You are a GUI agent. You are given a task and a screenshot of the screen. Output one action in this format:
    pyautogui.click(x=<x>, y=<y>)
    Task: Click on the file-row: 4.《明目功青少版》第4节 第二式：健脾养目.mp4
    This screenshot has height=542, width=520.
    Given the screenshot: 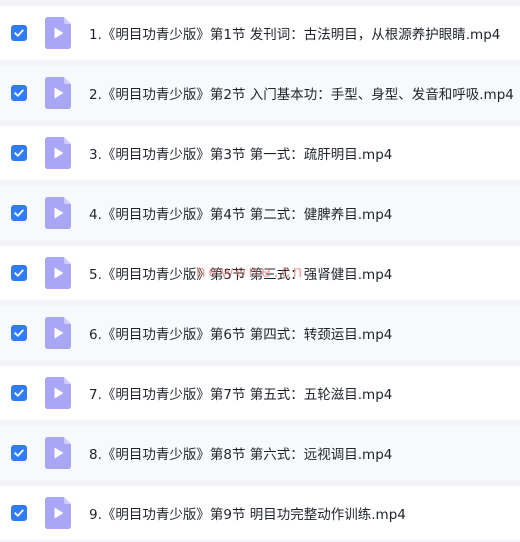 What is the action you would take?
    pyautogui.click(x=260, y=213)
    